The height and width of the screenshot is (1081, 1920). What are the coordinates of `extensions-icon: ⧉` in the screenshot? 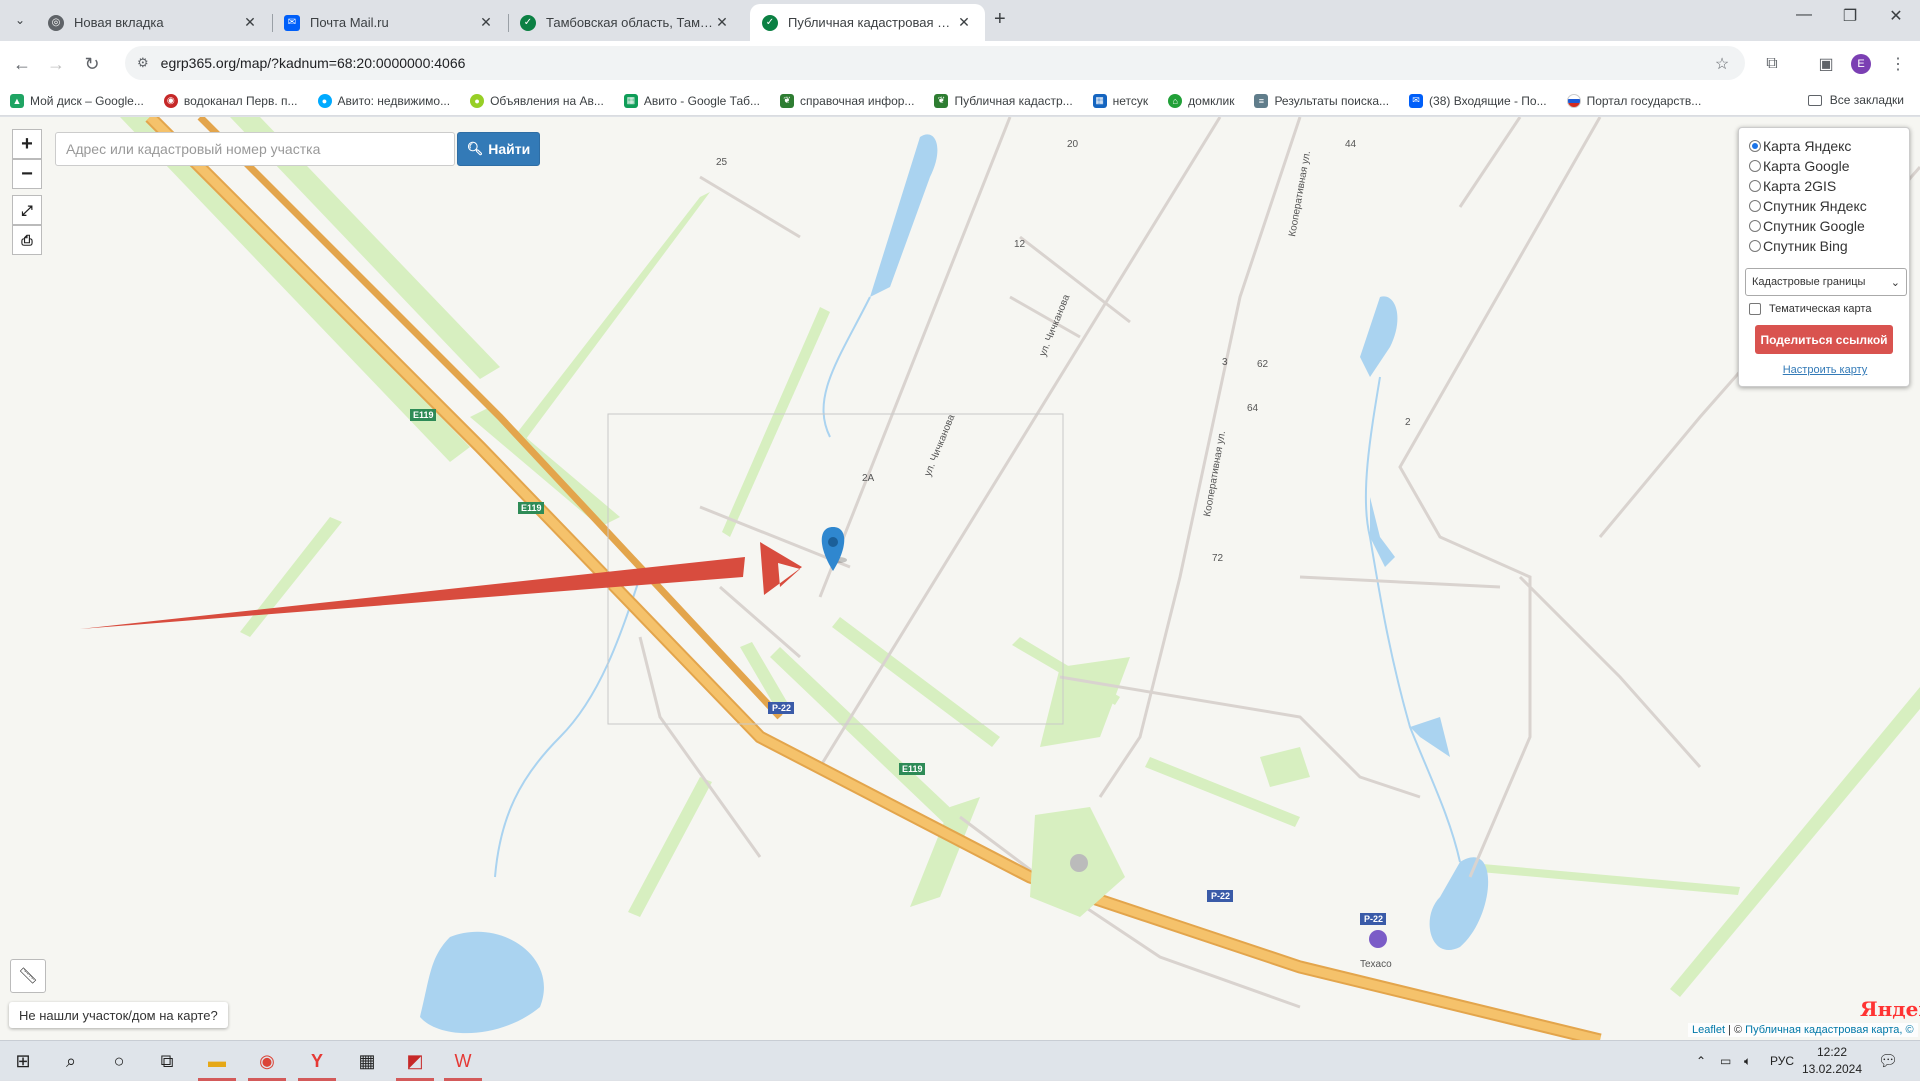 It's located at (1772, 64).